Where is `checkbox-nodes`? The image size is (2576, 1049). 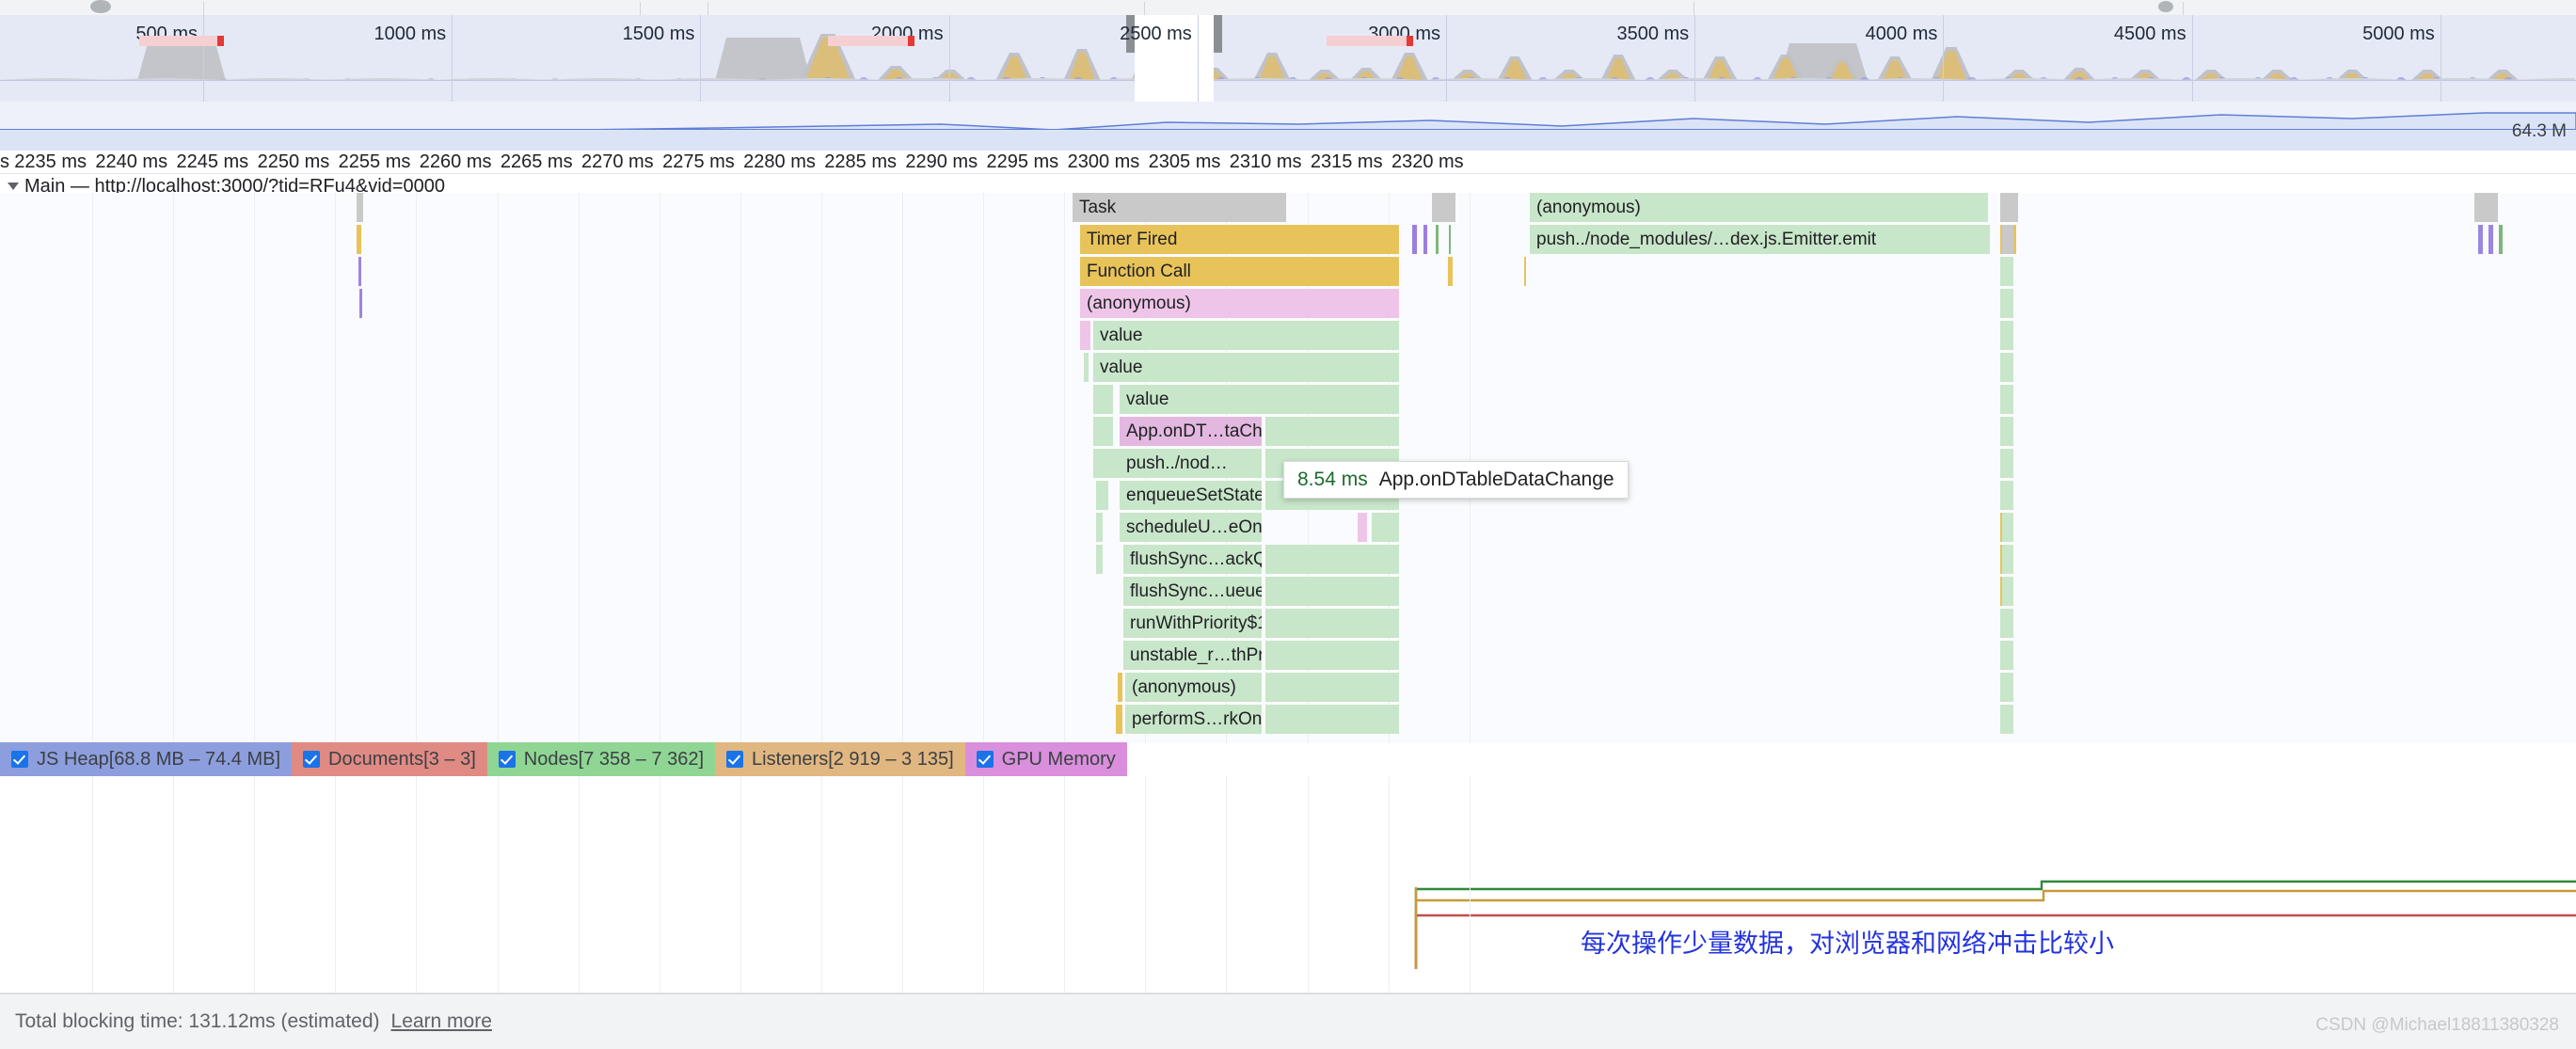 checkbox-nodes is located at coordinates (507, 759).